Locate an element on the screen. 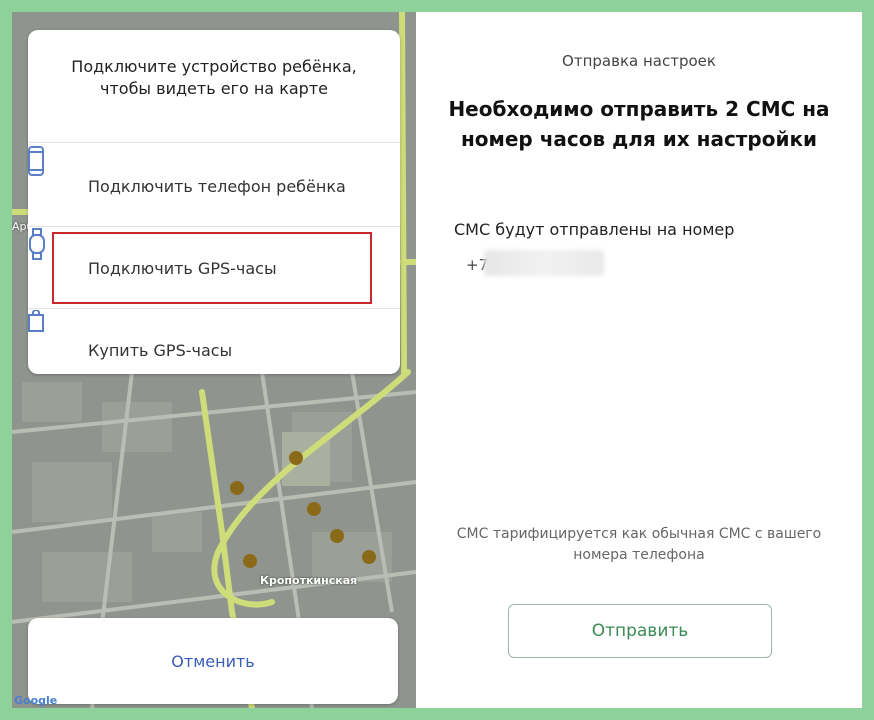  cancel-button: Отменить is located at coordinates (213, 661).